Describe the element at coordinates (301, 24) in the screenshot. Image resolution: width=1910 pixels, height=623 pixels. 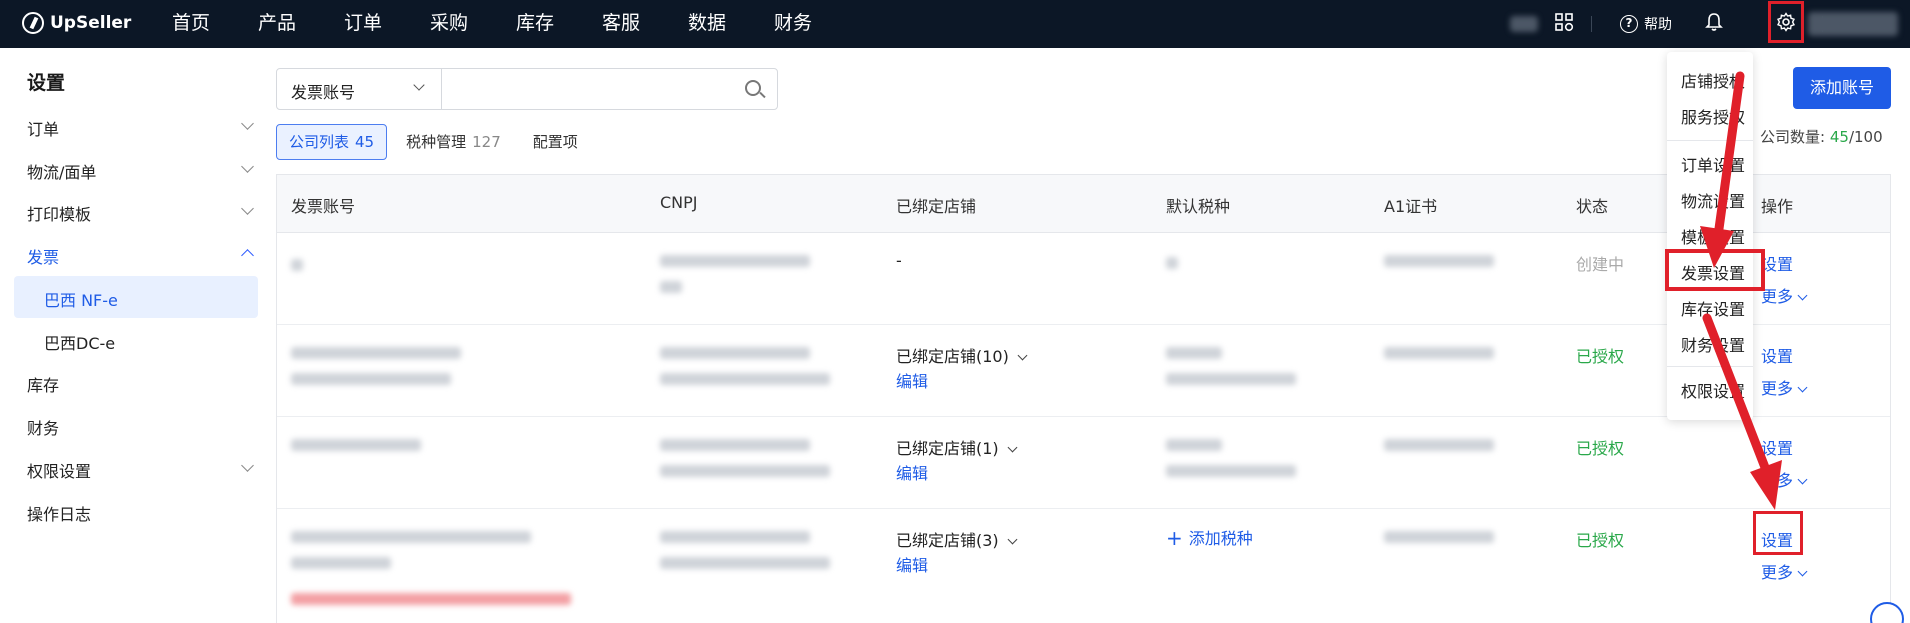
I see `nav-products: 产品` at that location.